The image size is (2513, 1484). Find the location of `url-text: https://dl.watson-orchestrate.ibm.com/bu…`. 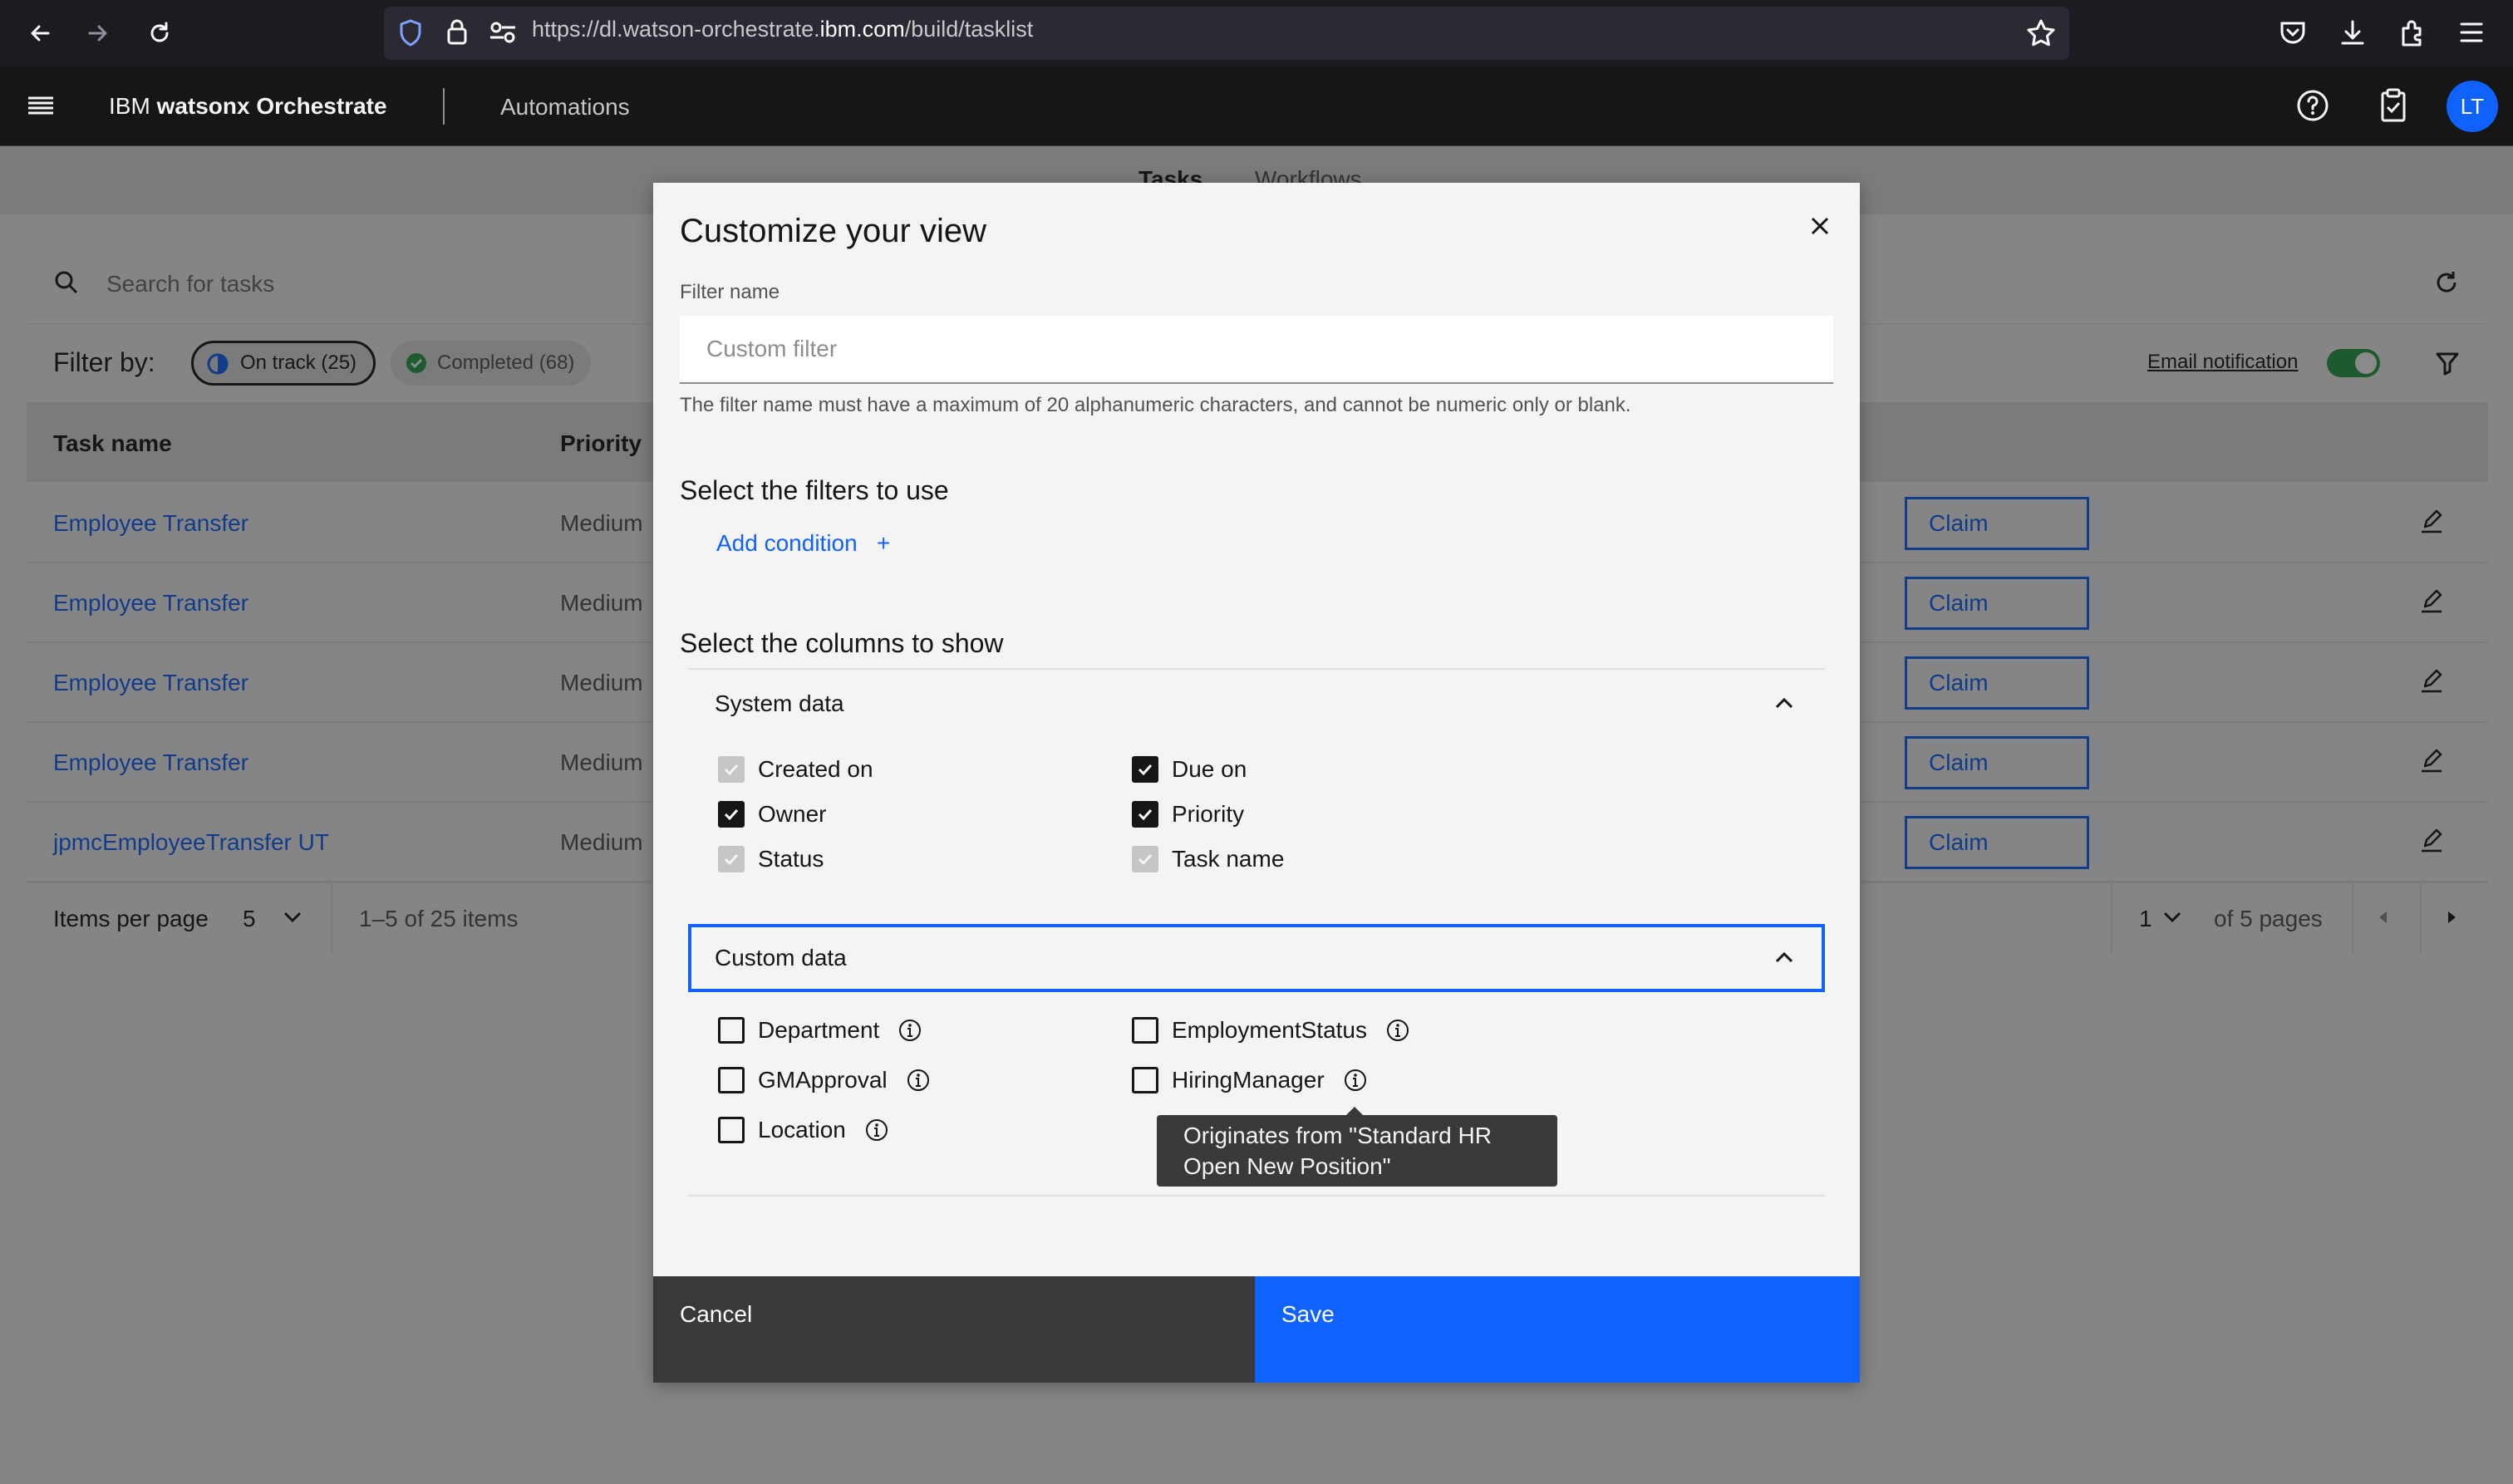

url-text: https://dl.watson-orchestrate.ibm.com/bu… is located at coordinates (783, 29).